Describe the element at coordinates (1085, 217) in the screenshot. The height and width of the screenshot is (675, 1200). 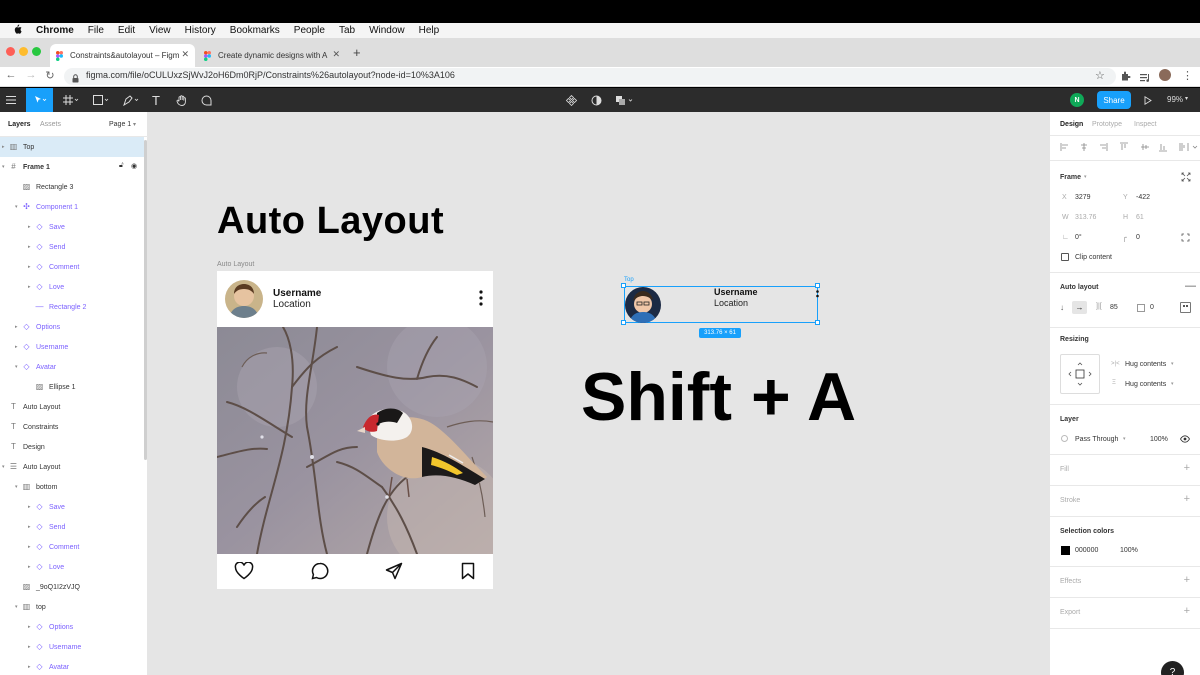
I see `w-input: 313.76` at that location.